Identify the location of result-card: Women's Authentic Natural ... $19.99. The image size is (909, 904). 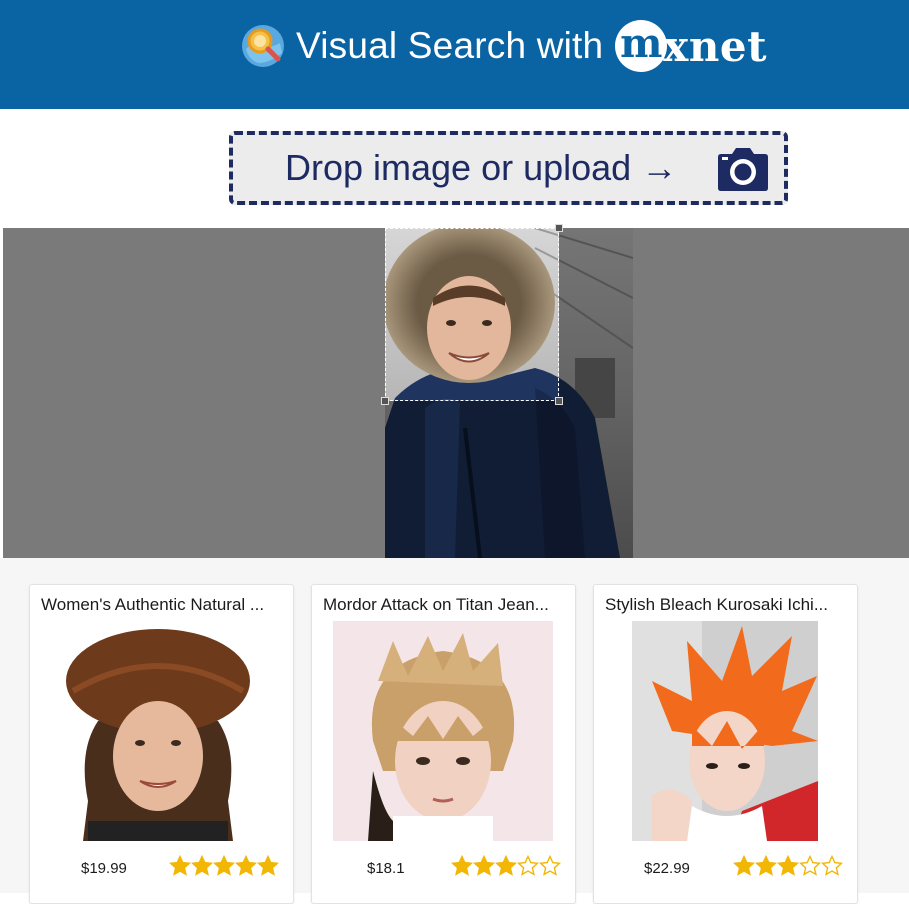
(161, 744).